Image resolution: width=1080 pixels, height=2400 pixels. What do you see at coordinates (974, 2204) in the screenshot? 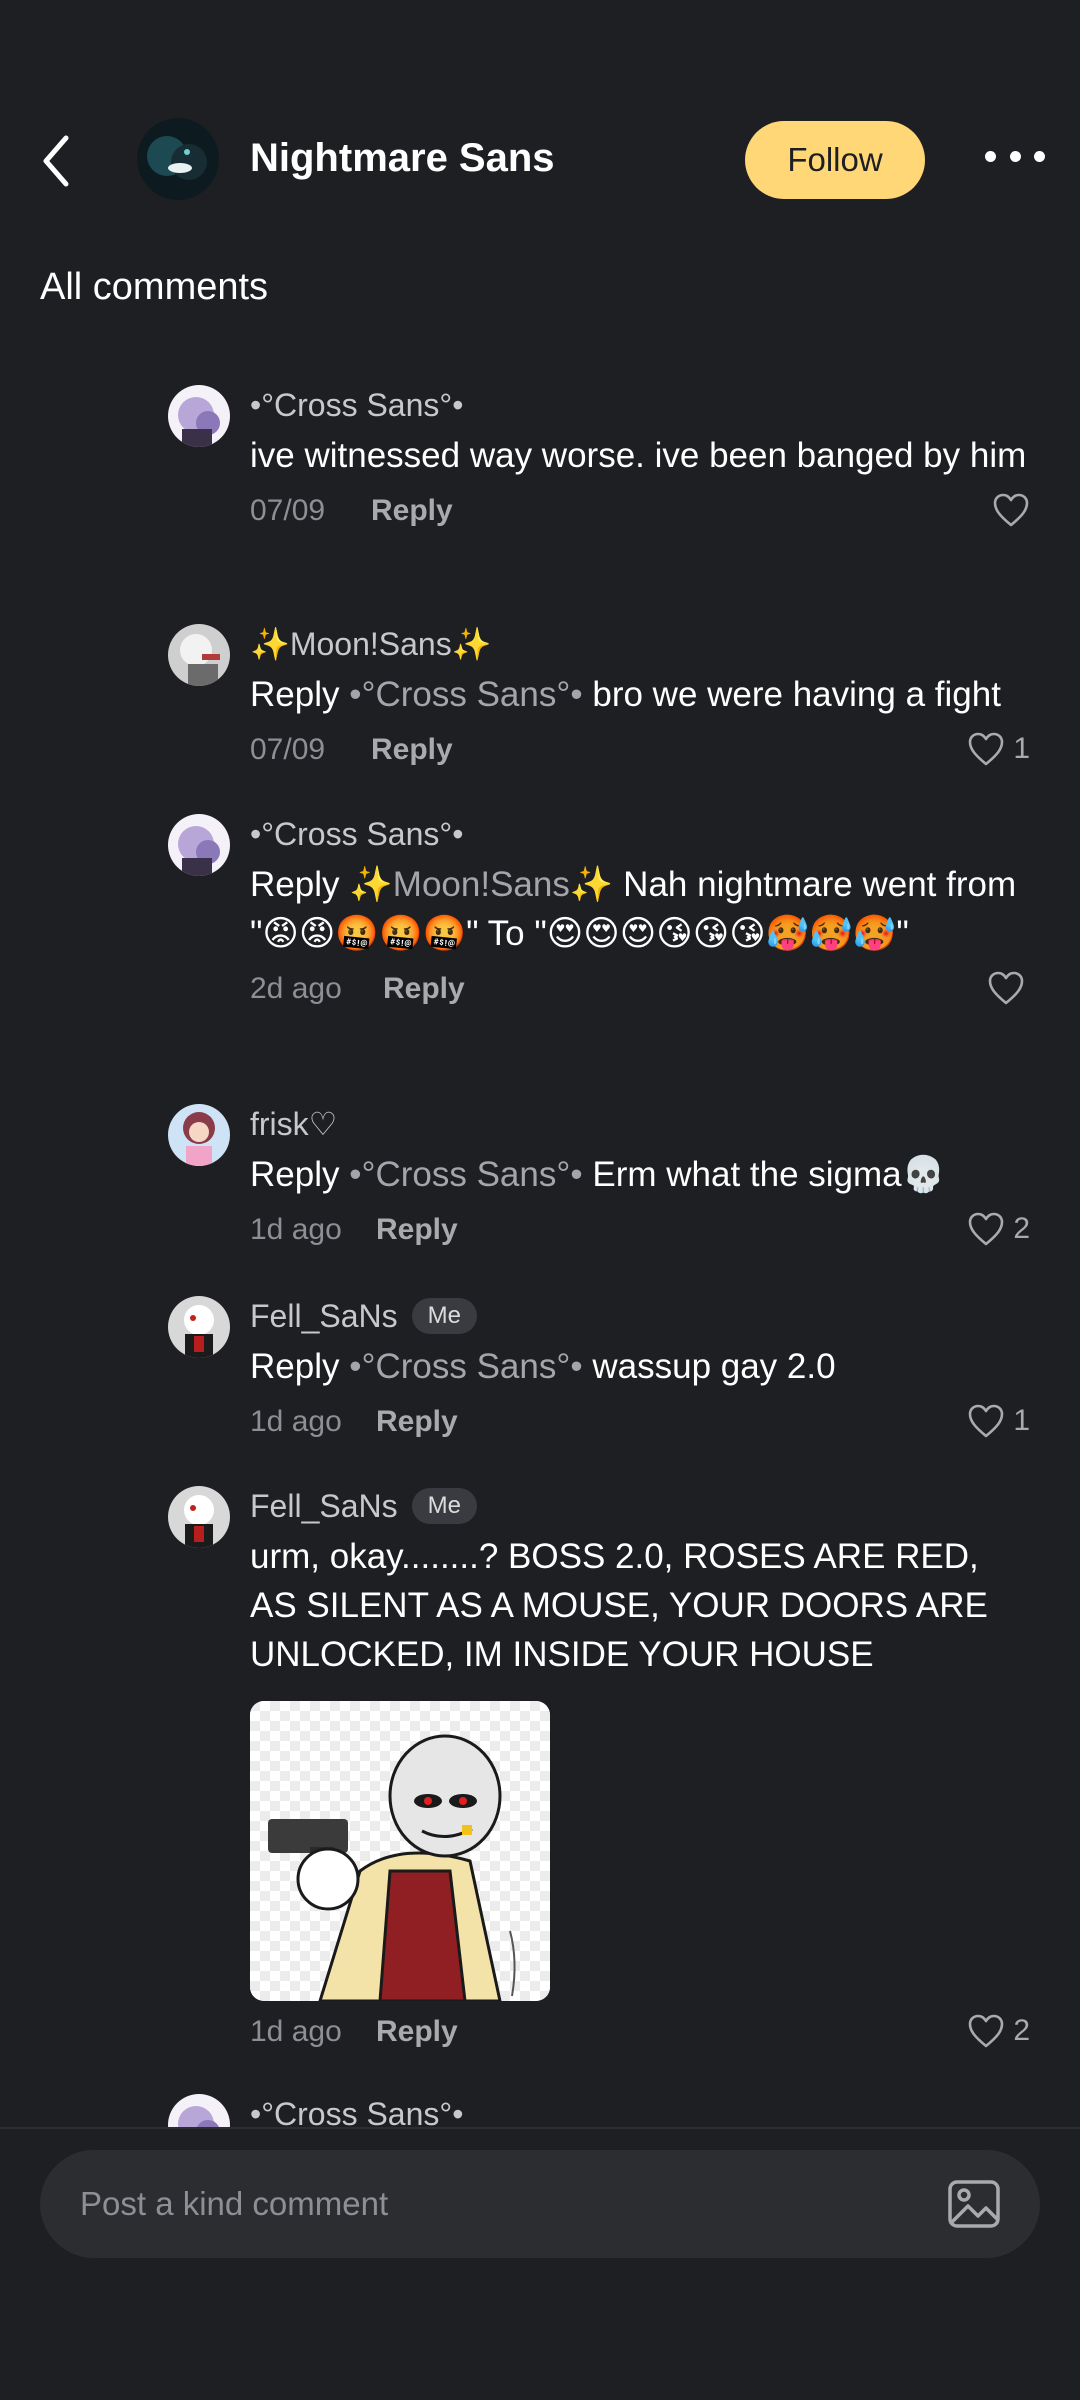
I see `image-icon` at bounding box center [974, 2204].